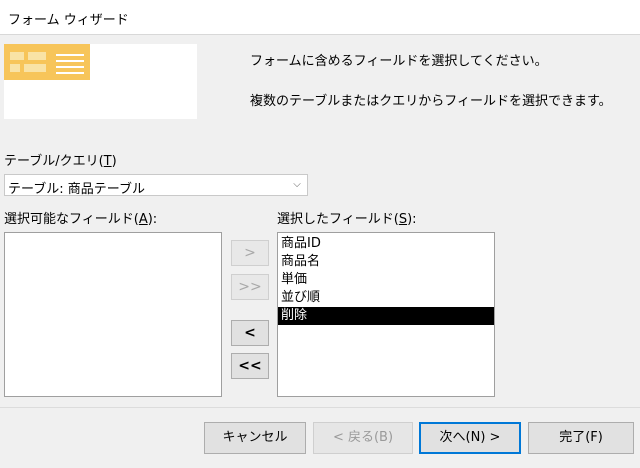  I want to click on add-field-button: >, so click(250, 253).